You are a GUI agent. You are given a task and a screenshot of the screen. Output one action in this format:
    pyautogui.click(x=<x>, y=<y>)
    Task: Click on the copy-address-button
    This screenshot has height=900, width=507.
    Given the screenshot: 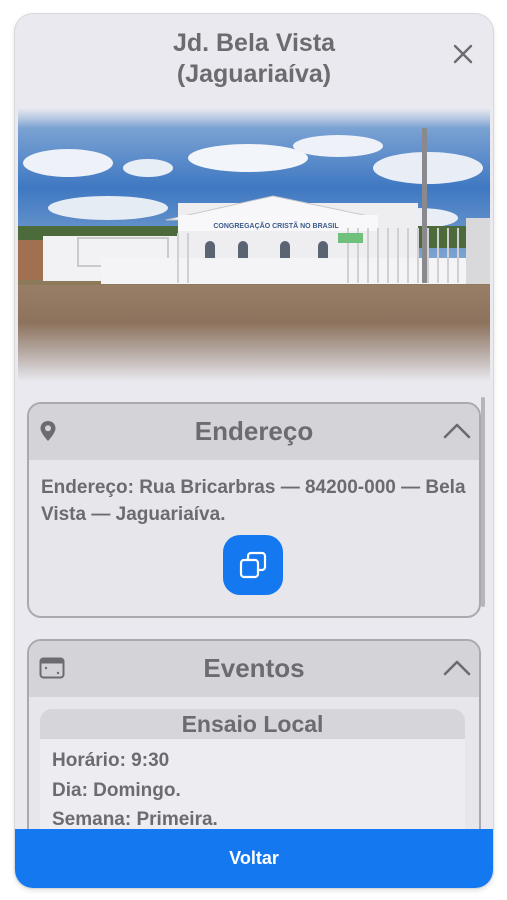 What is the action you would take?
    pyautogui.click(x=253, y=565)
    